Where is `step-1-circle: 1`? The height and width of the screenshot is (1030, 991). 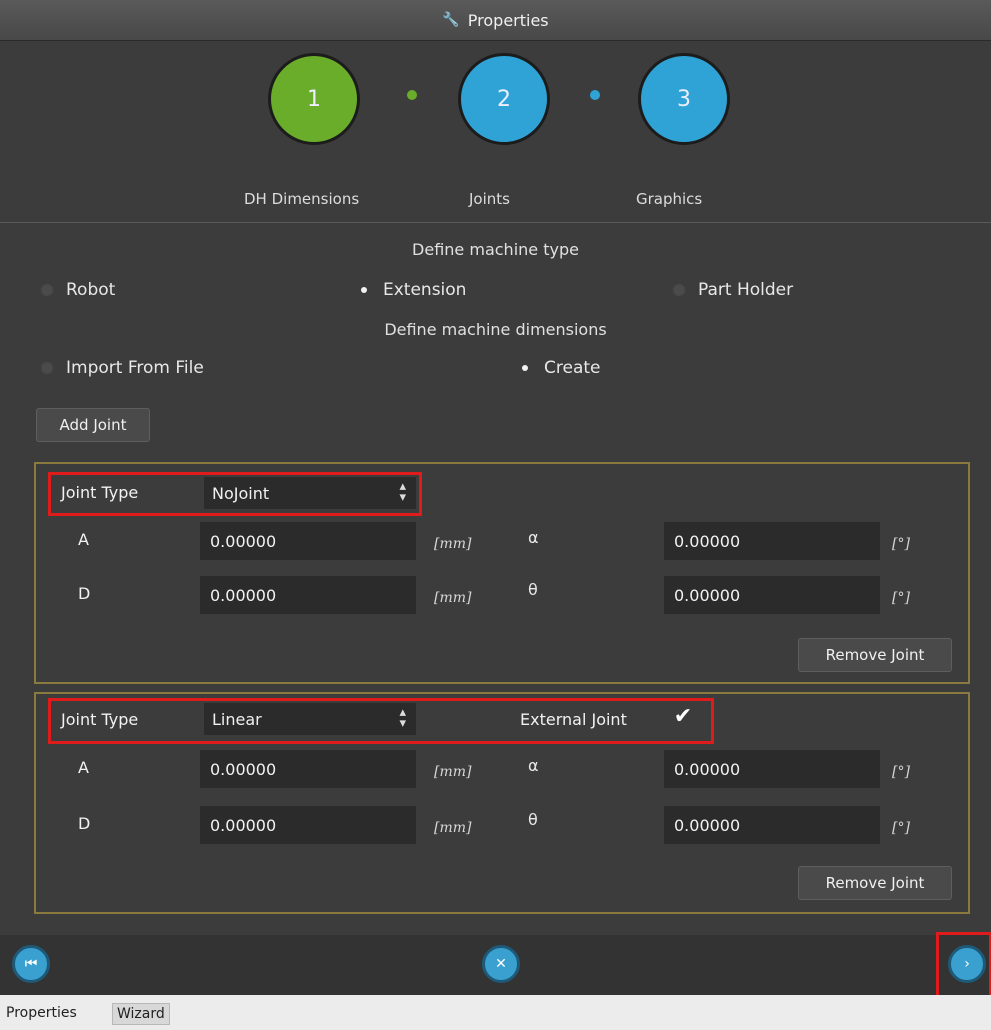
step-1-circle: 1 is located at coordinates (314, 99).